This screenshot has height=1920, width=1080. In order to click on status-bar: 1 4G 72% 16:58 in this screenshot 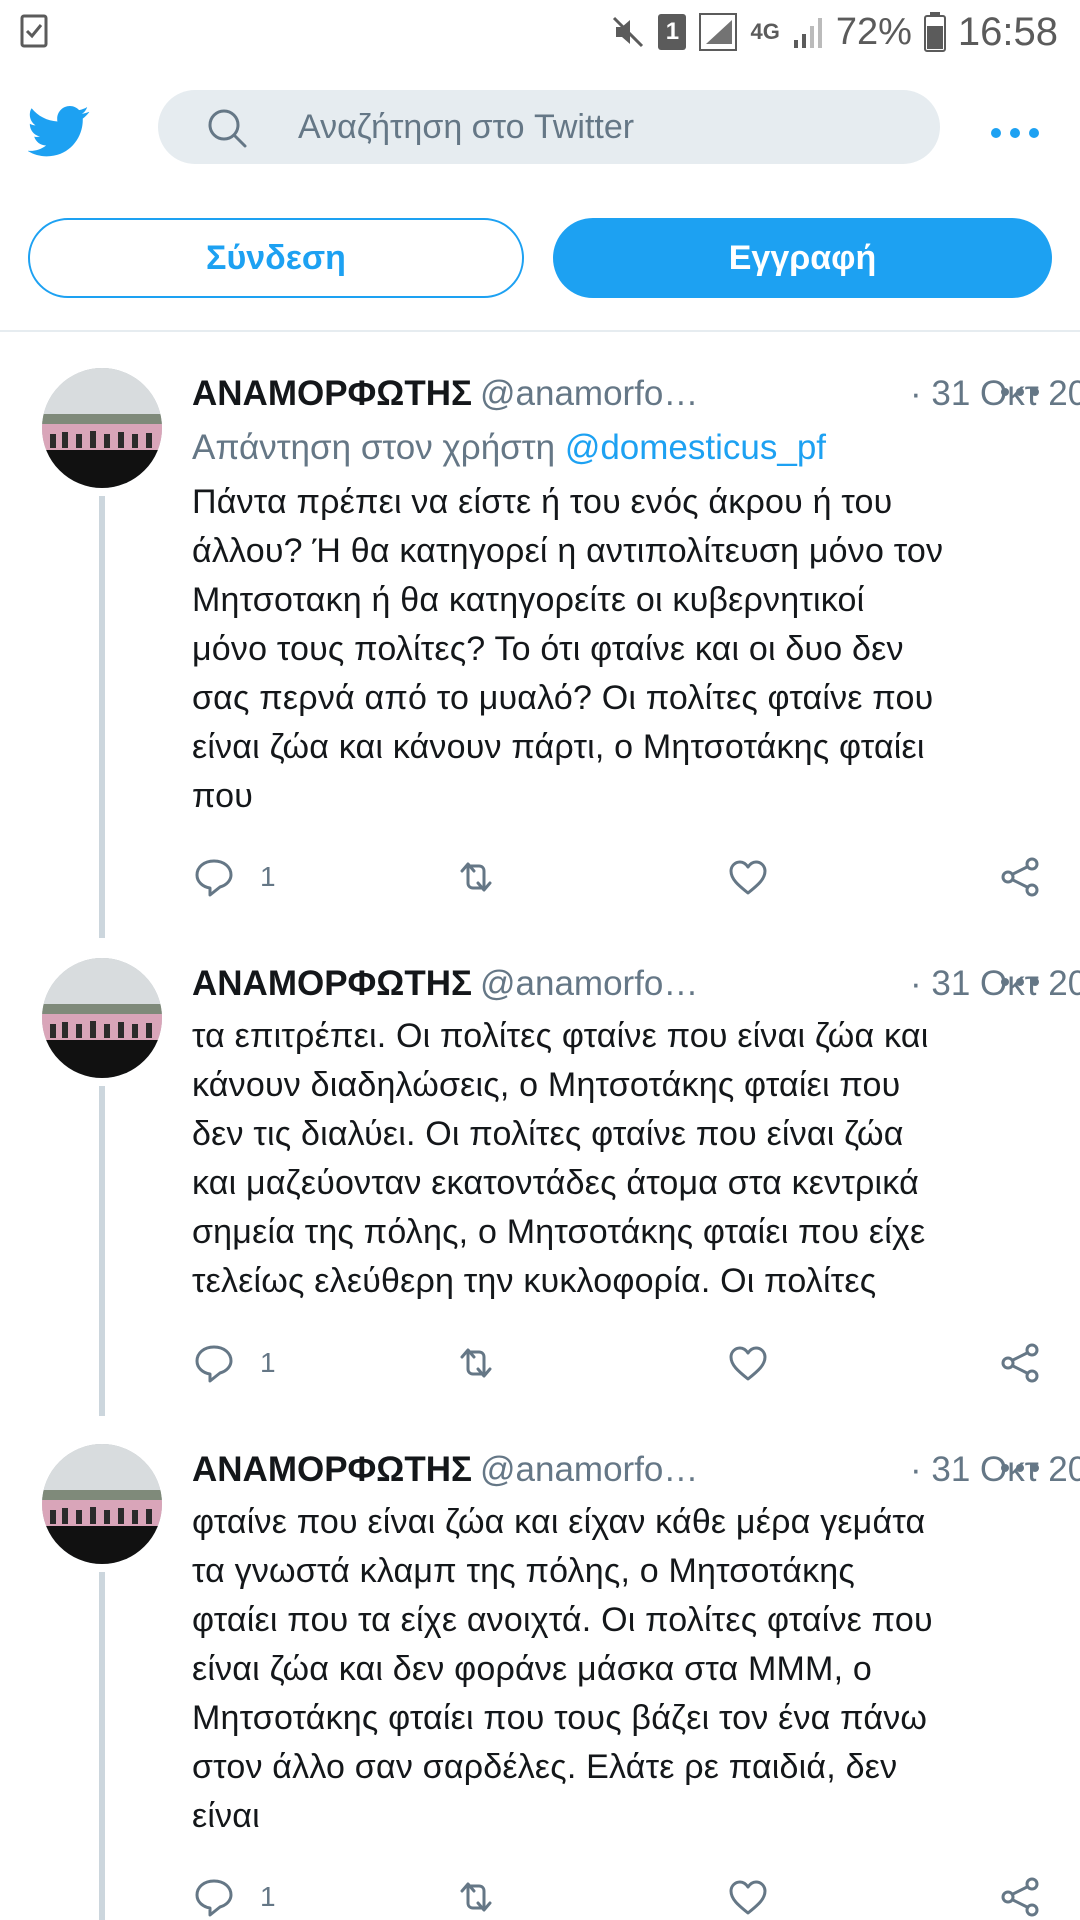, I will do `click(540, 31)`.